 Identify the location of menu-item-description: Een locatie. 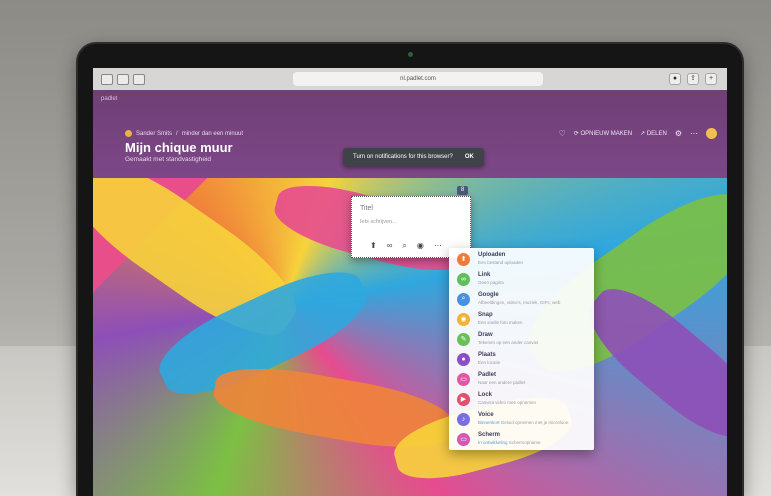
(489, 362).